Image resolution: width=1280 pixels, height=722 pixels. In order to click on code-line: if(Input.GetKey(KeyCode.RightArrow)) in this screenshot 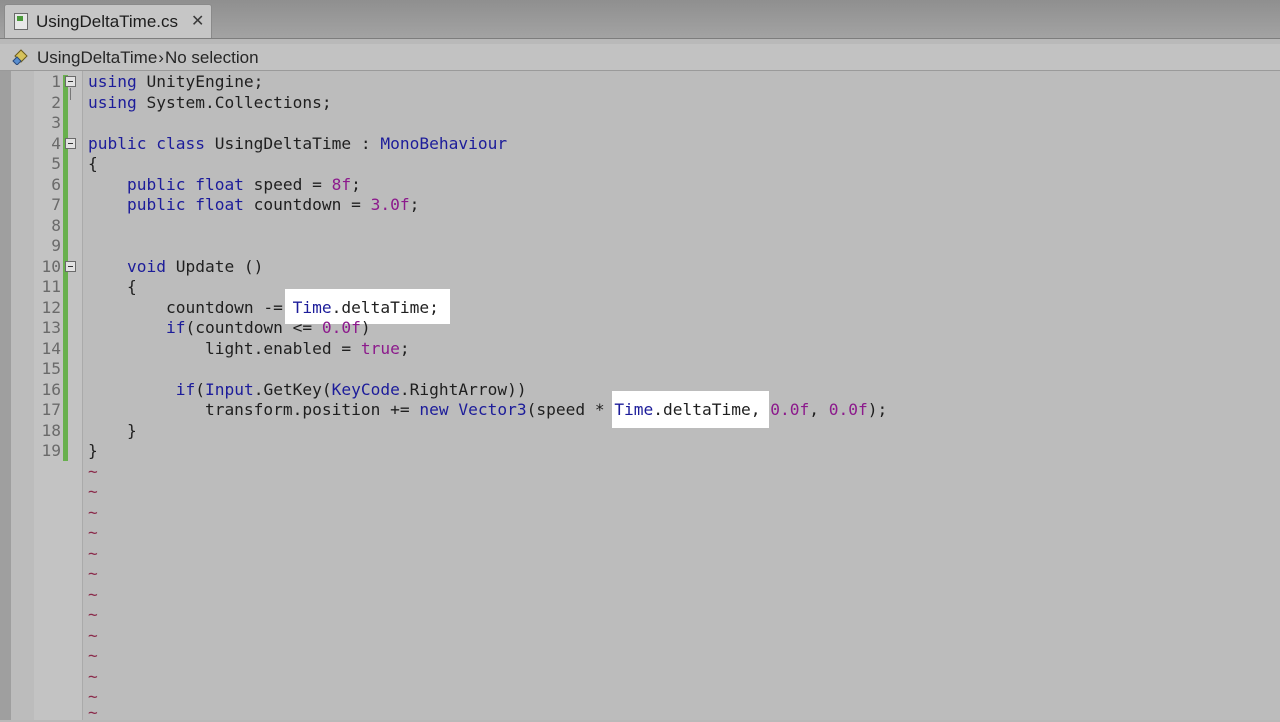, I will do `click(351, 389)`.